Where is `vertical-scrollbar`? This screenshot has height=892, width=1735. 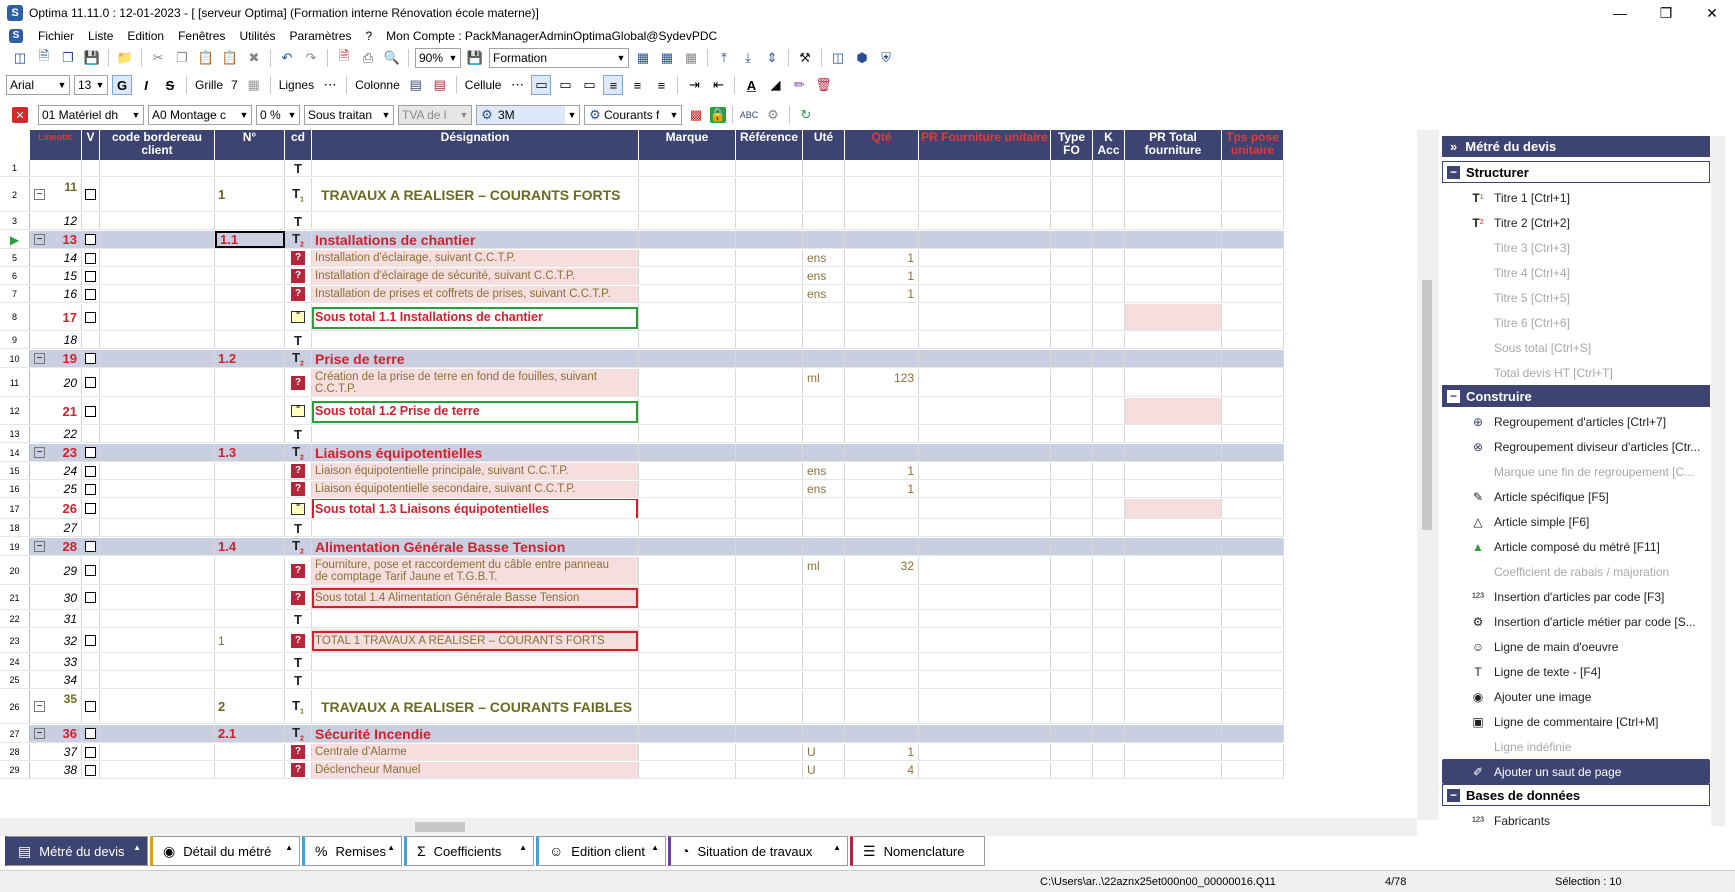
vertical-scrollbar is located at coordinates (1428, 475).